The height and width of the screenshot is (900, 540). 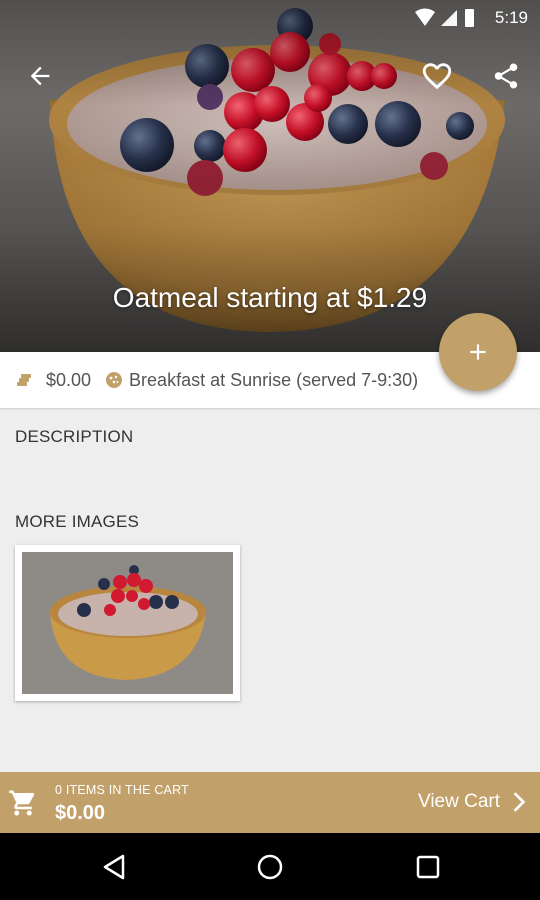 I want to click on price-info: $0.00, so click(x=53, y=380).